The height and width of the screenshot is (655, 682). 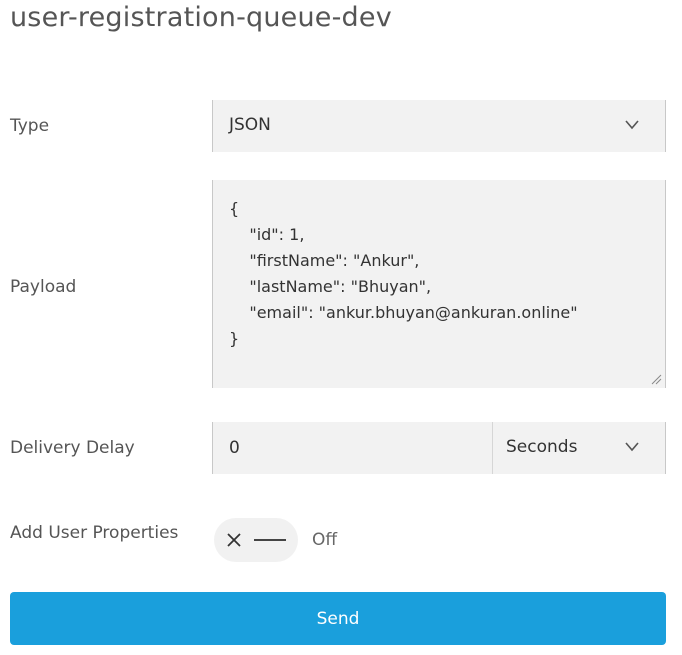 I want to click on user-properties-toggle, so click(x=256, y=540).